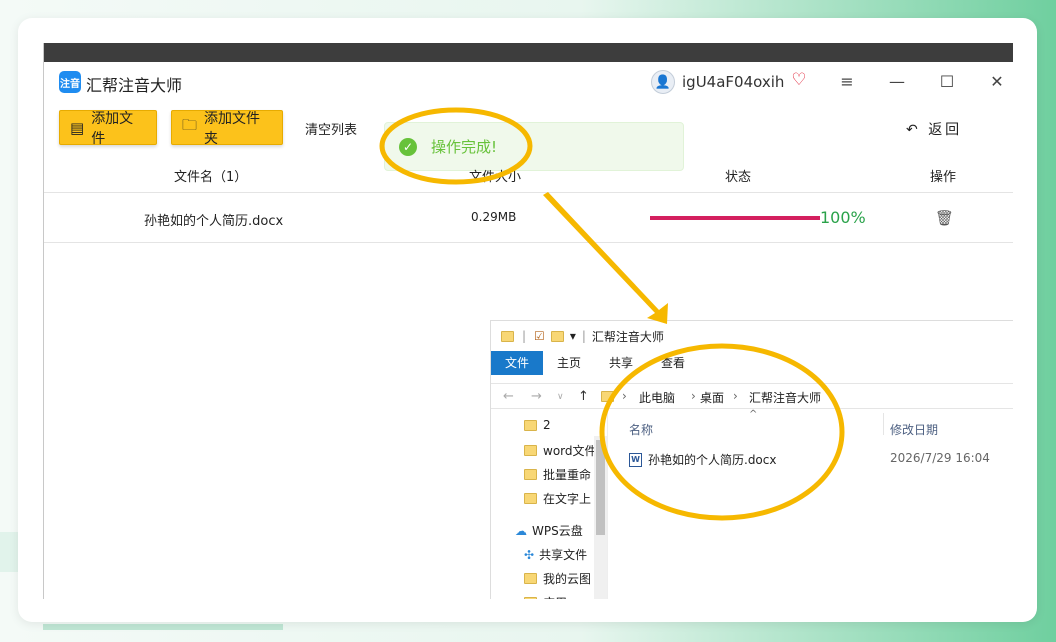 Image resolution: width=1056 pixels, height=642 pixels. Describe the element at coordinates (134, 85) in the screenshot. I see `app-title: 汇帮注音大师` at that location.